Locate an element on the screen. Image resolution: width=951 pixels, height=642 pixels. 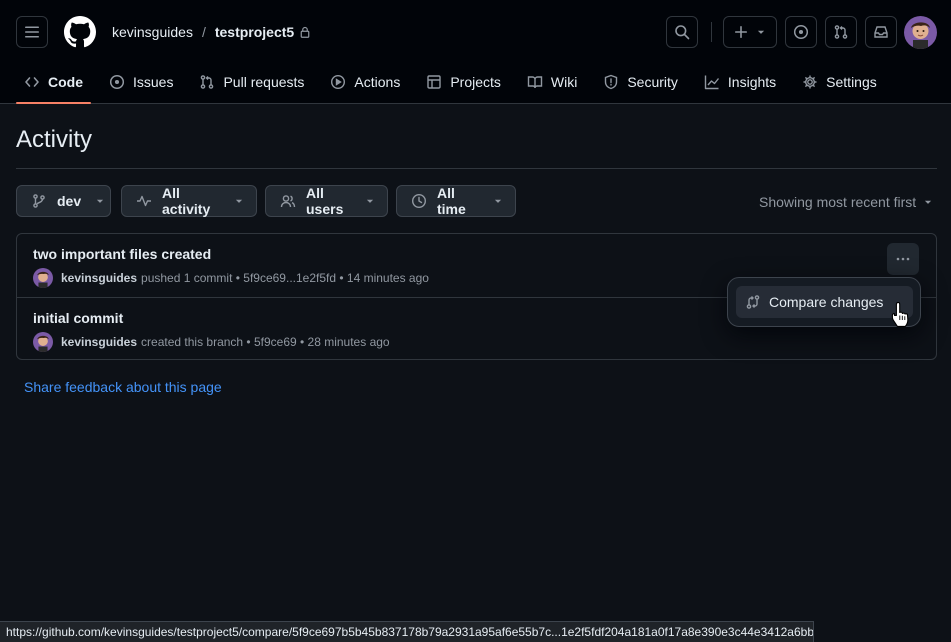
breadcrumb-repo: testproject5 is located at coordinates (254, 32).